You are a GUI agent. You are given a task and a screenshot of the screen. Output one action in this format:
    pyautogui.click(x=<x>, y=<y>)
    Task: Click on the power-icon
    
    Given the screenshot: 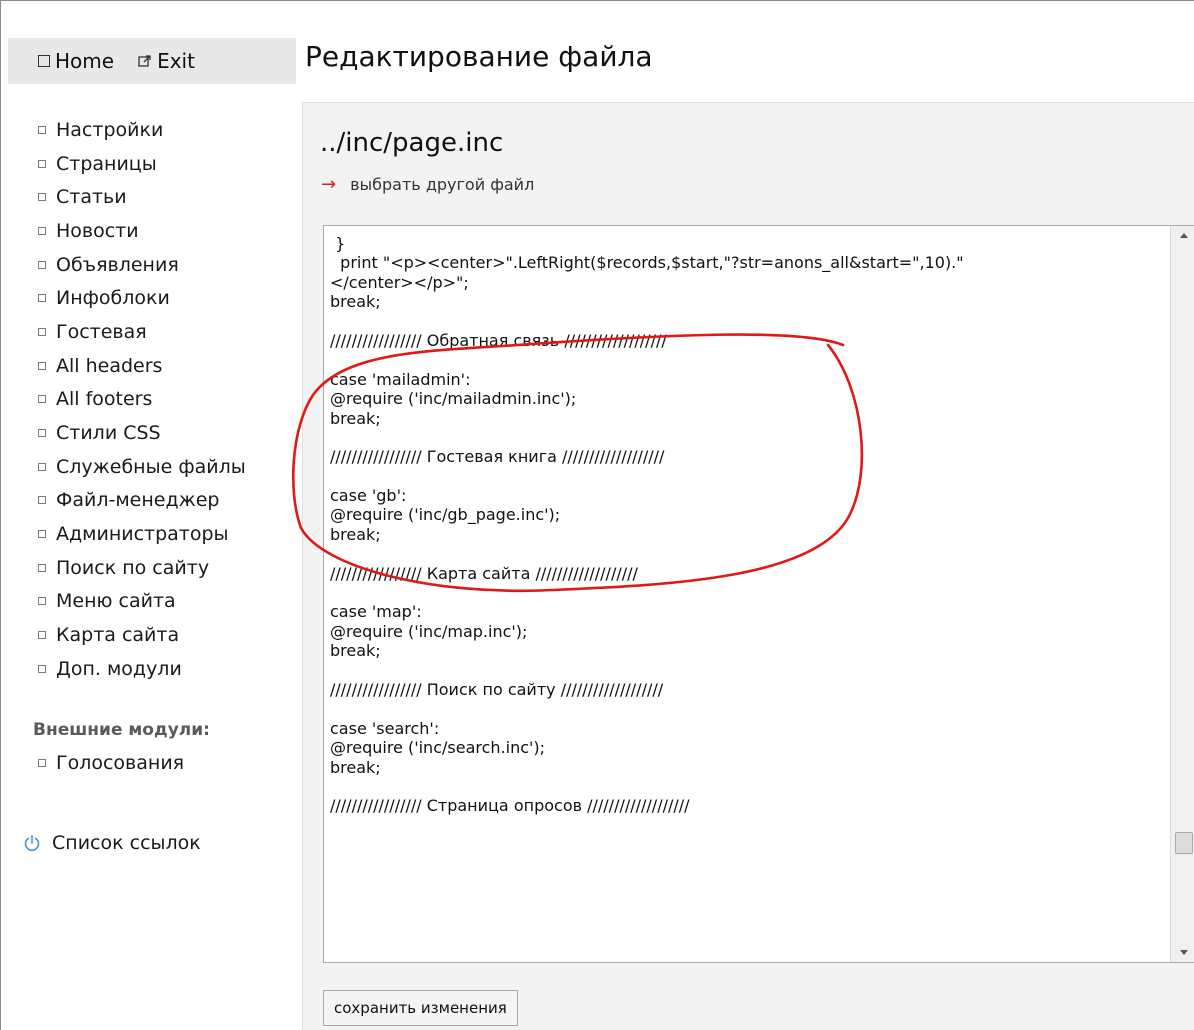 What is the action you would take?
    pyautogui.click(x=32, y=843)
    